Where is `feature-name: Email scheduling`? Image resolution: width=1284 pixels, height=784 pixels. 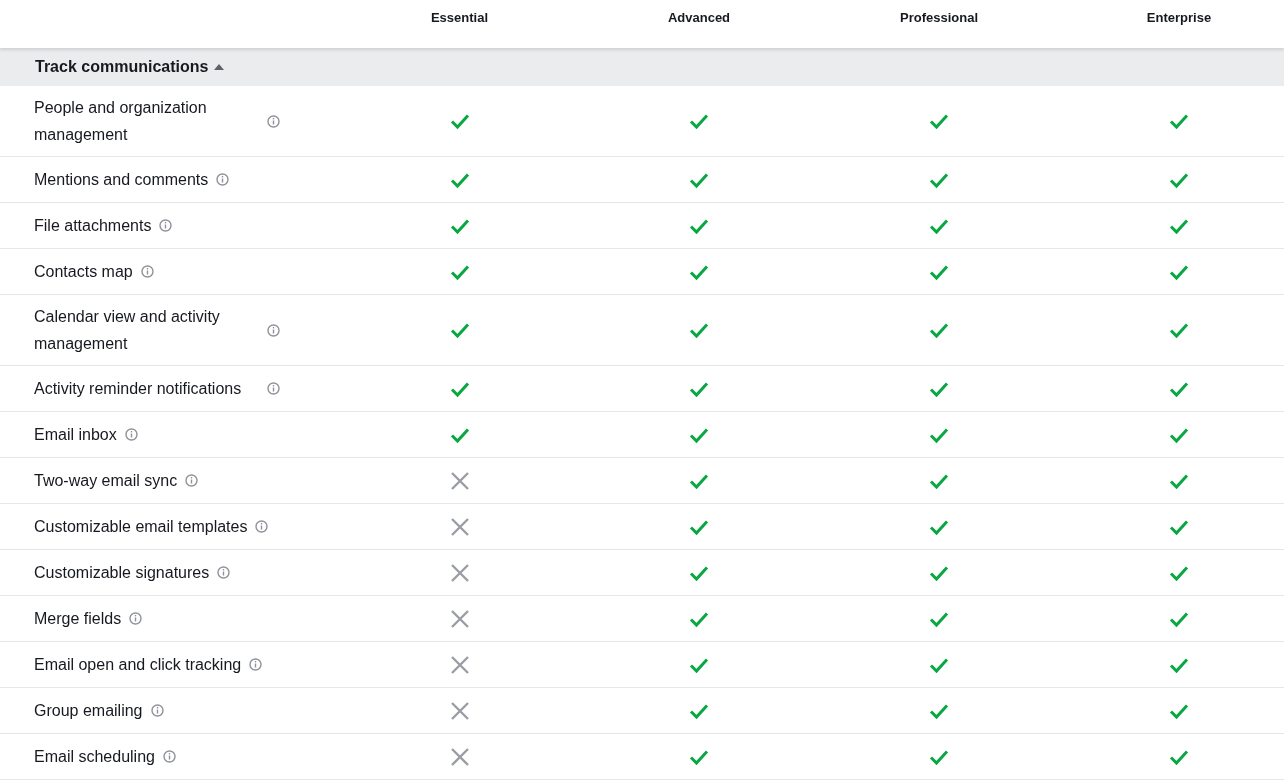
feature-name: Email scheduling is located at coordinates (94, 757).